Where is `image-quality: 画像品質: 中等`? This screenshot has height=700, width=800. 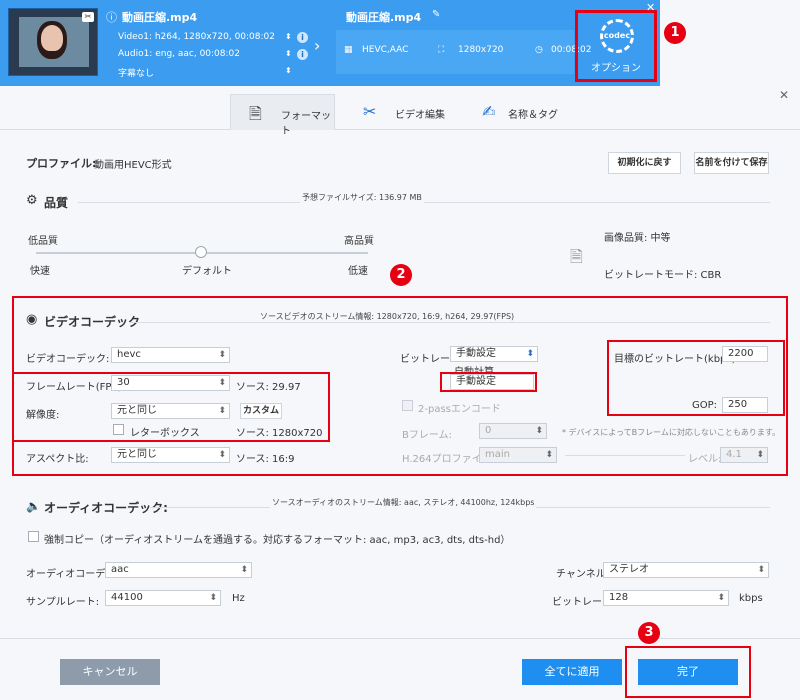
image-quality: 画像品質: 中等 is located at coordinates (637, 238).